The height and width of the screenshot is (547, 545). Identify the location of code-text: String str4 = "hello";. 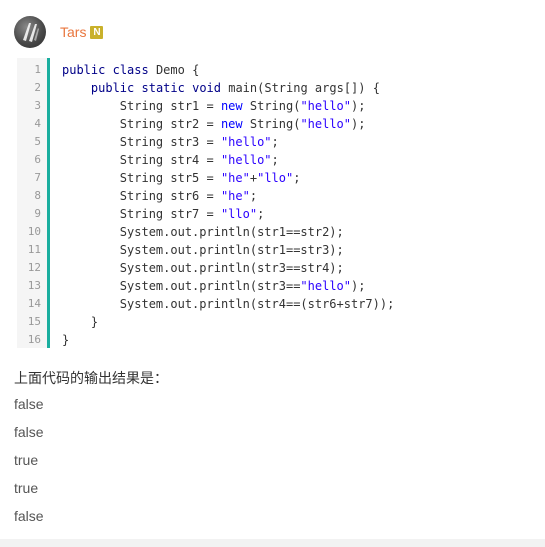
(170, 160).